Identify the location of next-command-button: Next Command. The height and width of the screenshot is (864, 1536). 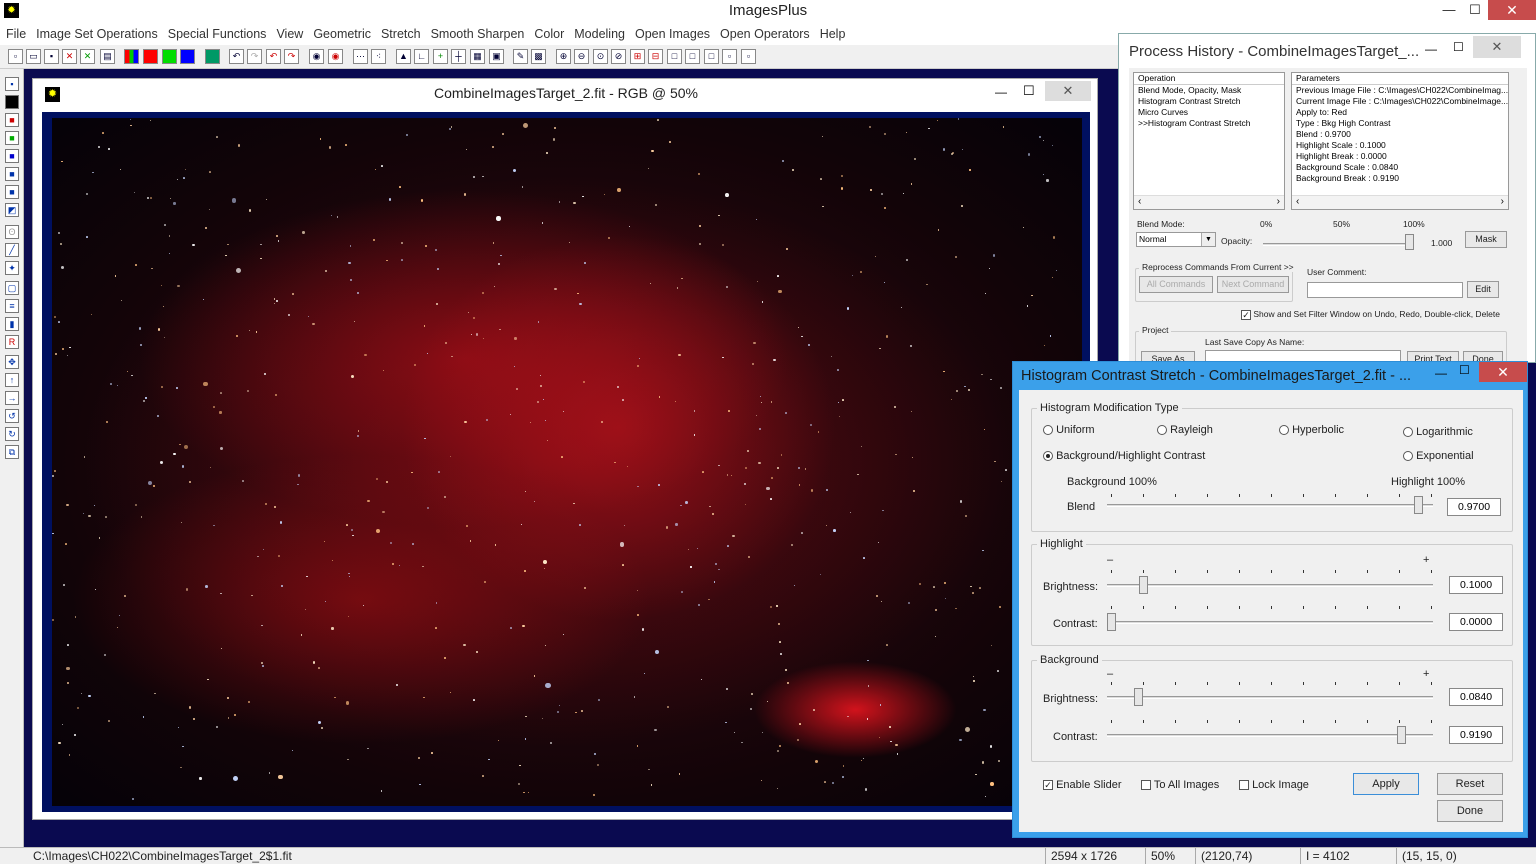
(1253, 284).